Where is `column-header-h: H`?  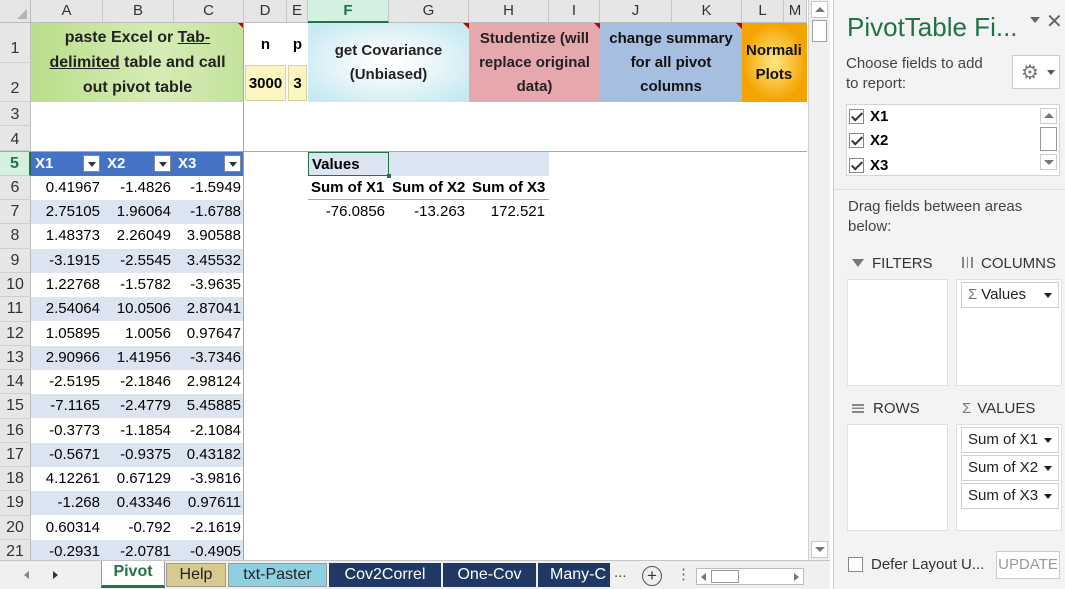
column-header-h: H is located at coordinates (509, 11).